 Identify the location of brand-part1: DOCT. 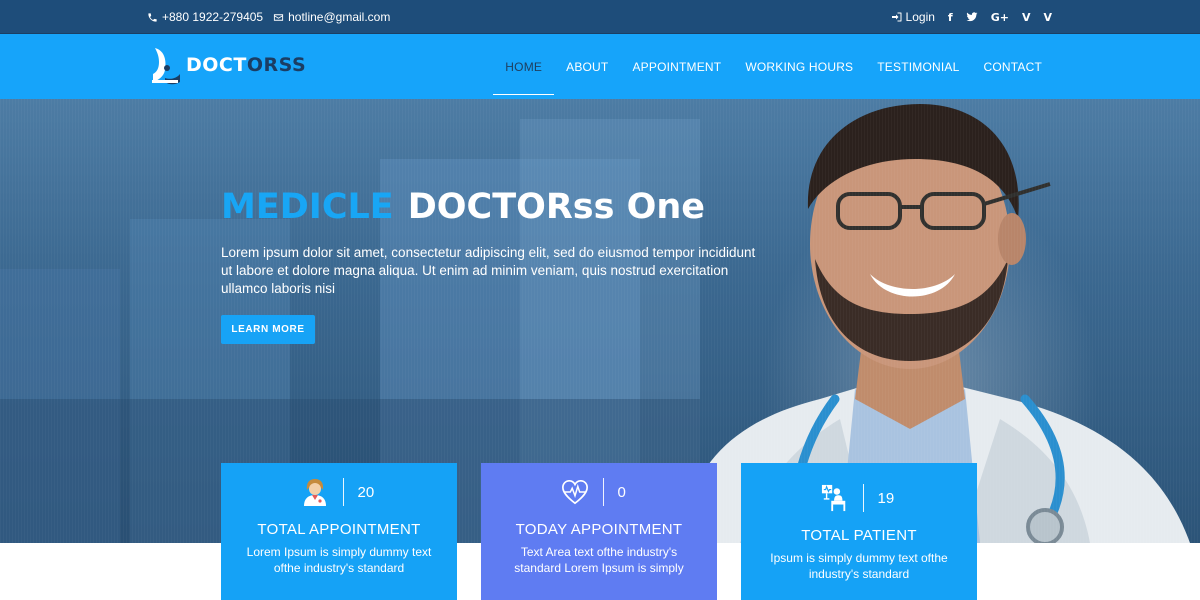
(216, 65).